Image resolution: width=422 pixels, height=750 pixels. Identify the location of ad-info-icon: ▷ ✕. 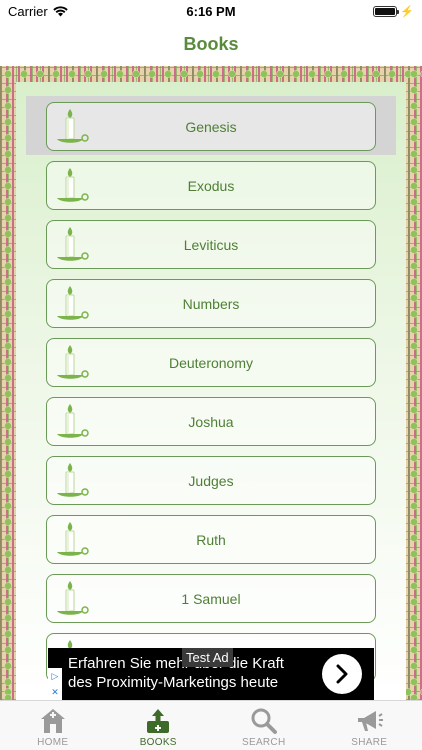
(55, 684).